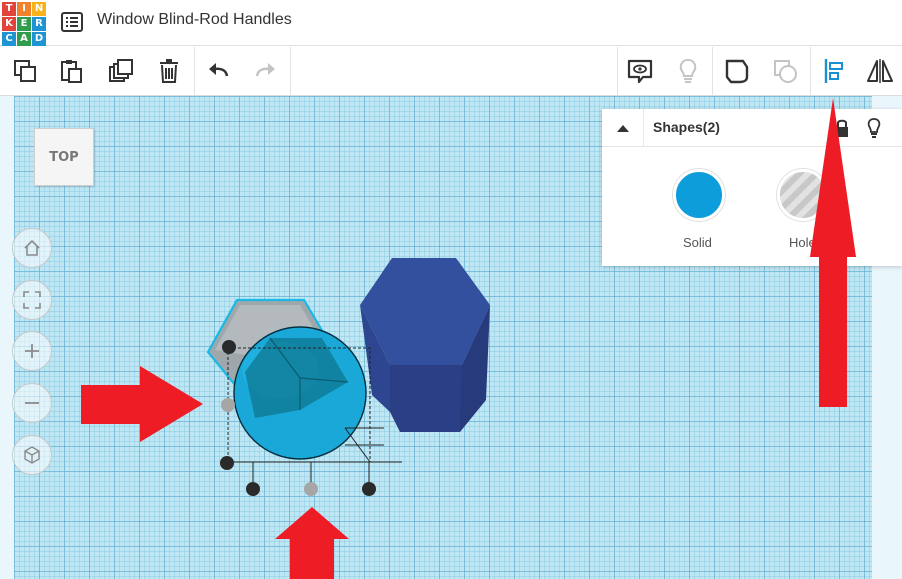 This screenshot has width=902, height=579. What do you see at coordinates (300, 393) in the screenshot?
I see `sphere-shape` at bounding box center [300, 393].